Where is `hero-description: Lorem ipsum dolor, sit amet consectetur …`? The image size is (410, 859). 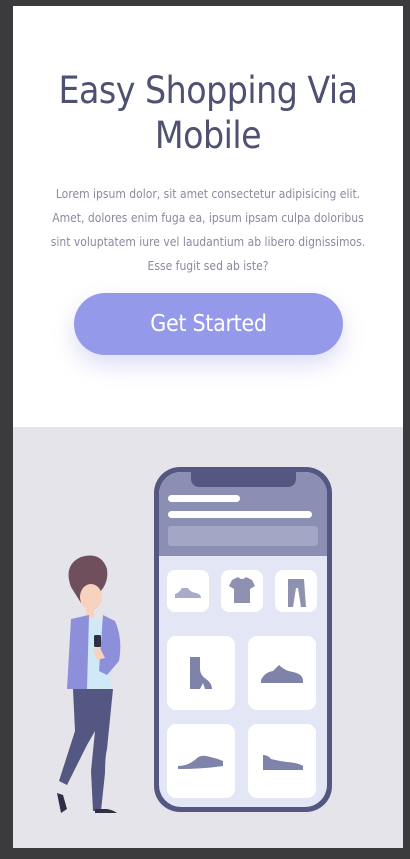 hero-description: Lorem ipsum dolor, sit amet consectetur … is located at coordinates (208, 230).